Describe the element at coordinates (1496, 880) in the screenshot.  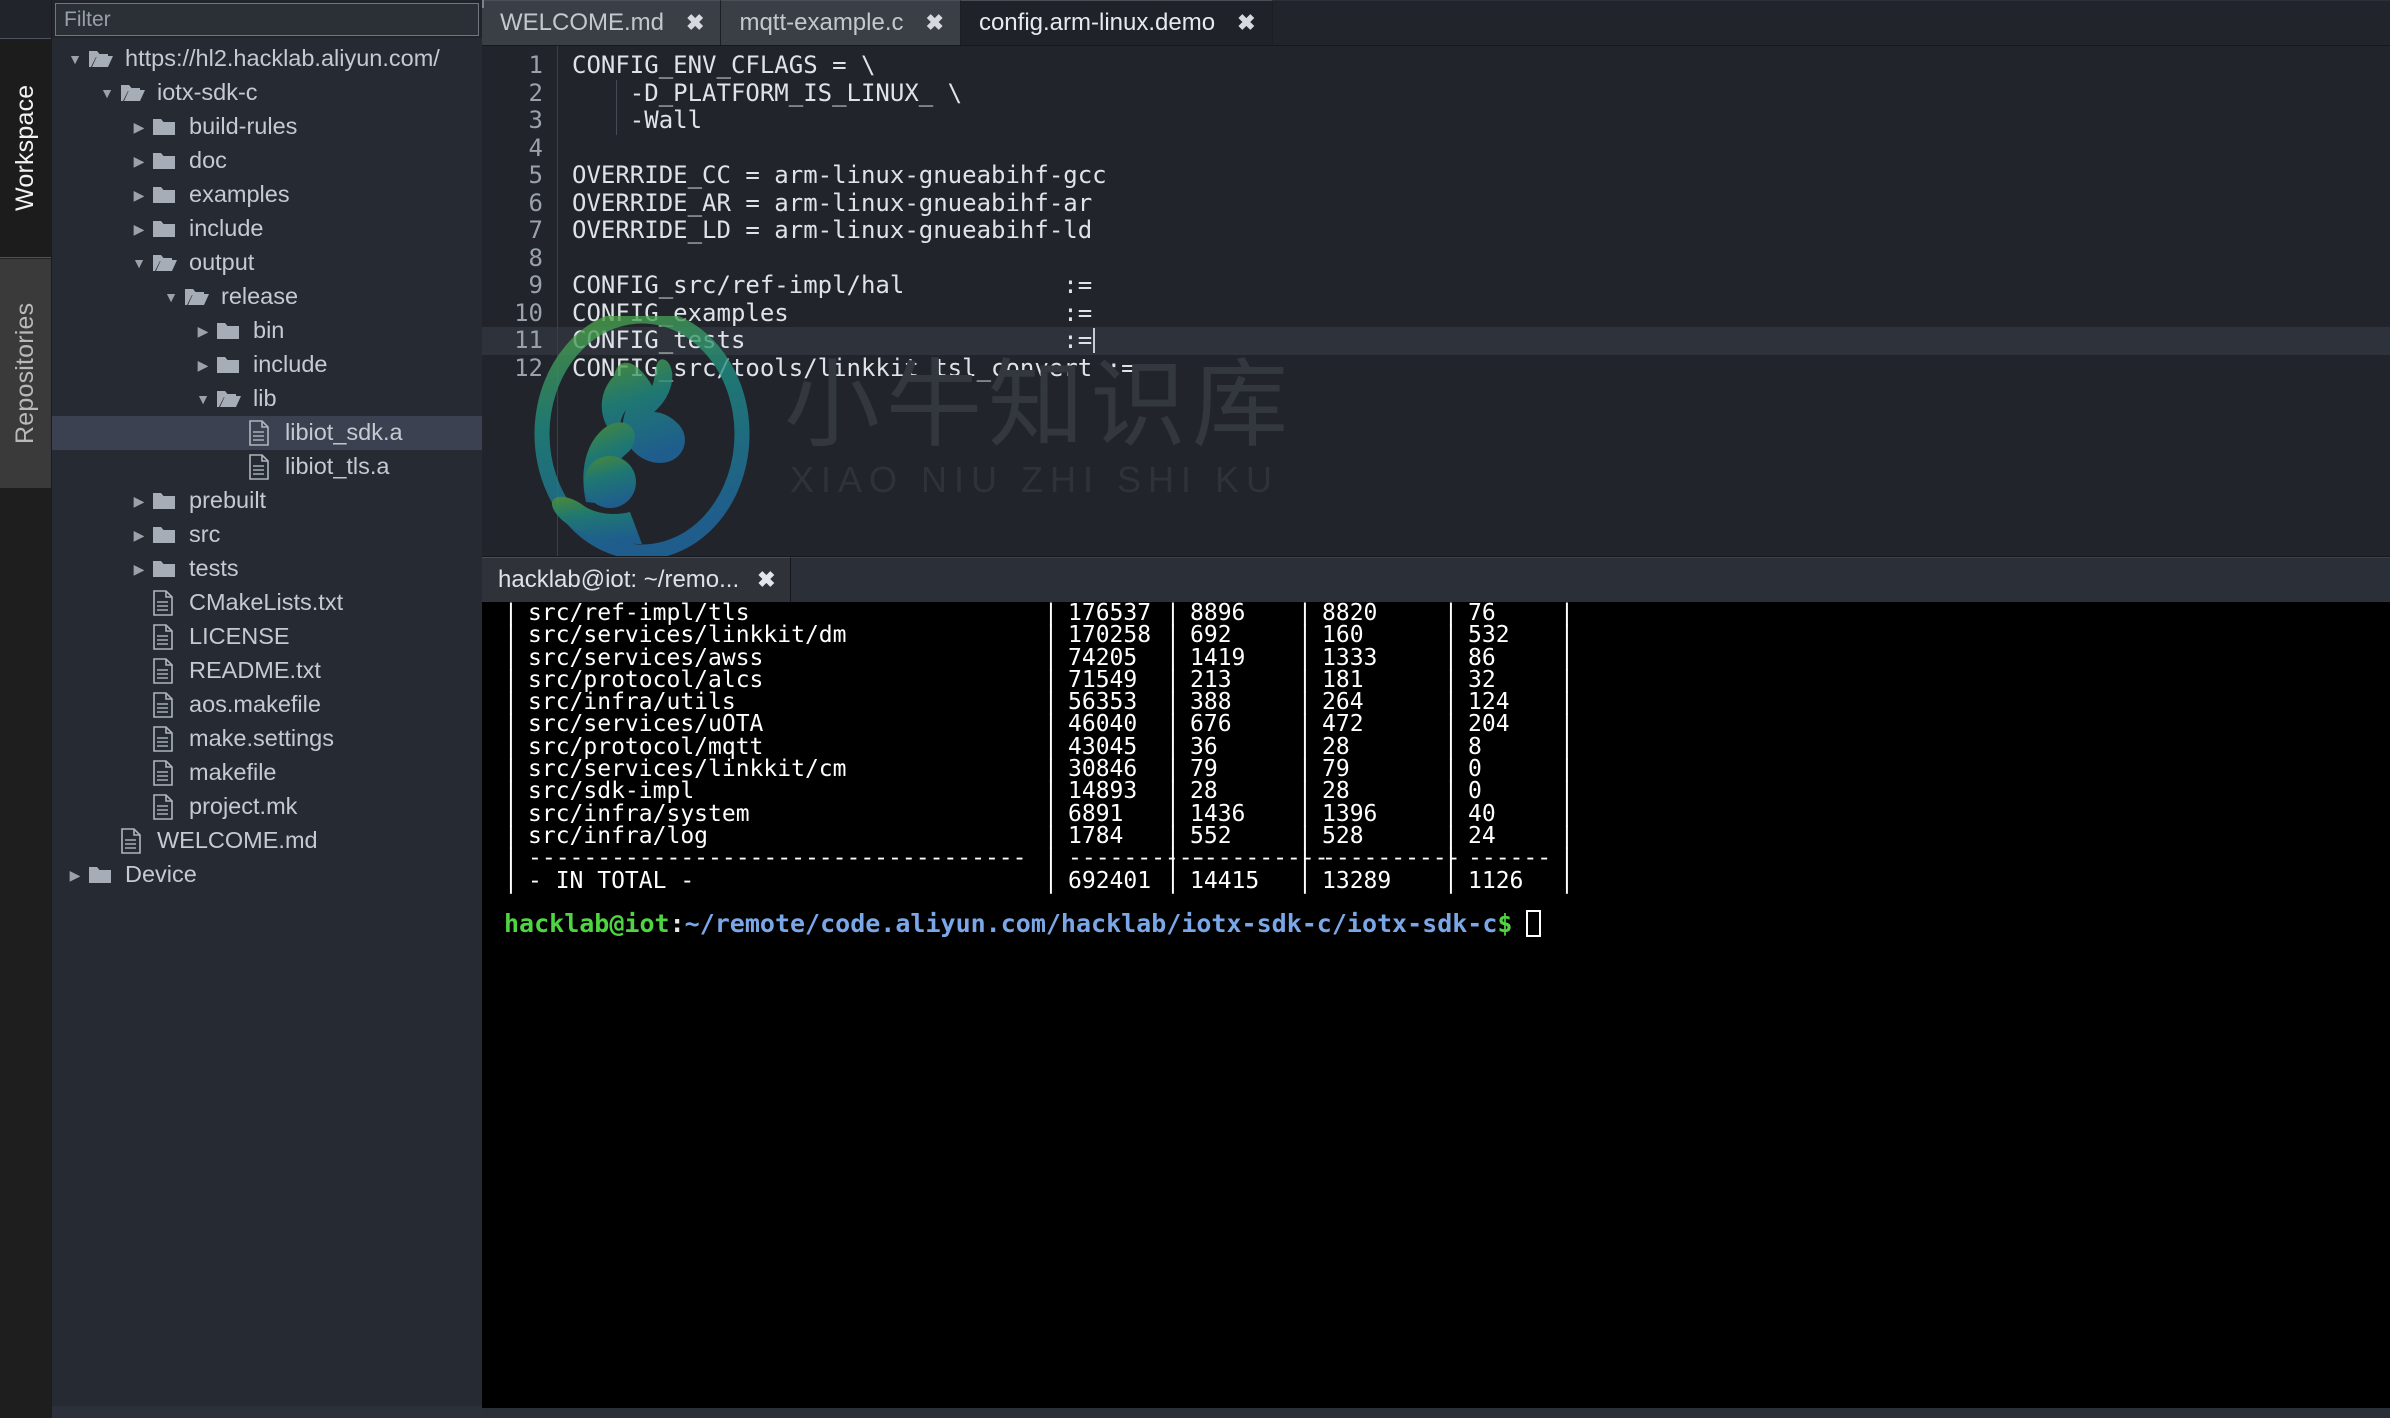
I see `terminal-cell-count3: 1126` at that location.